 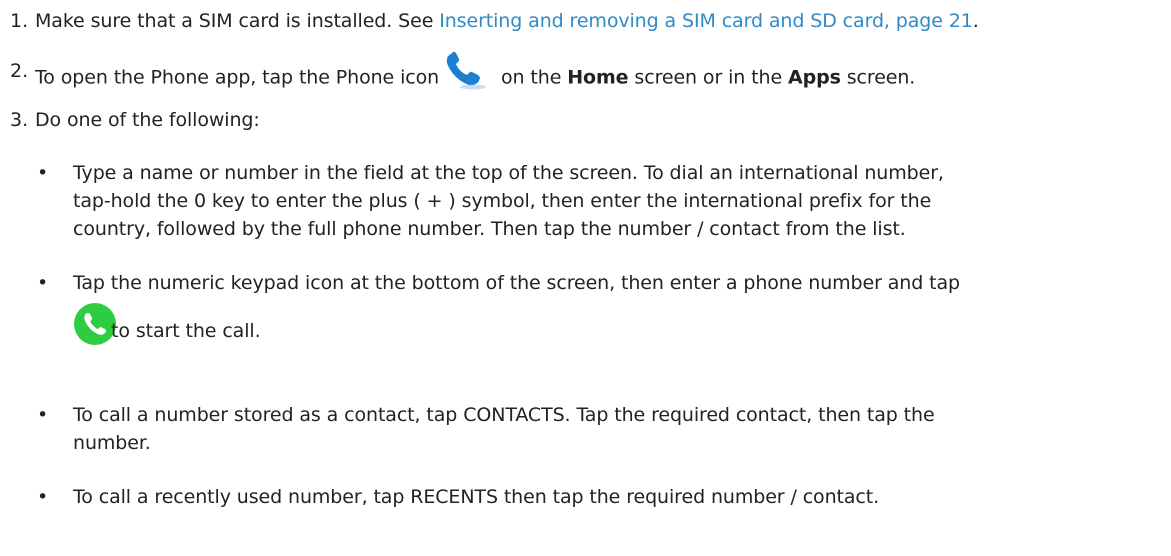 I want to click on step-3-number: 3., so click(x=19, y=120).